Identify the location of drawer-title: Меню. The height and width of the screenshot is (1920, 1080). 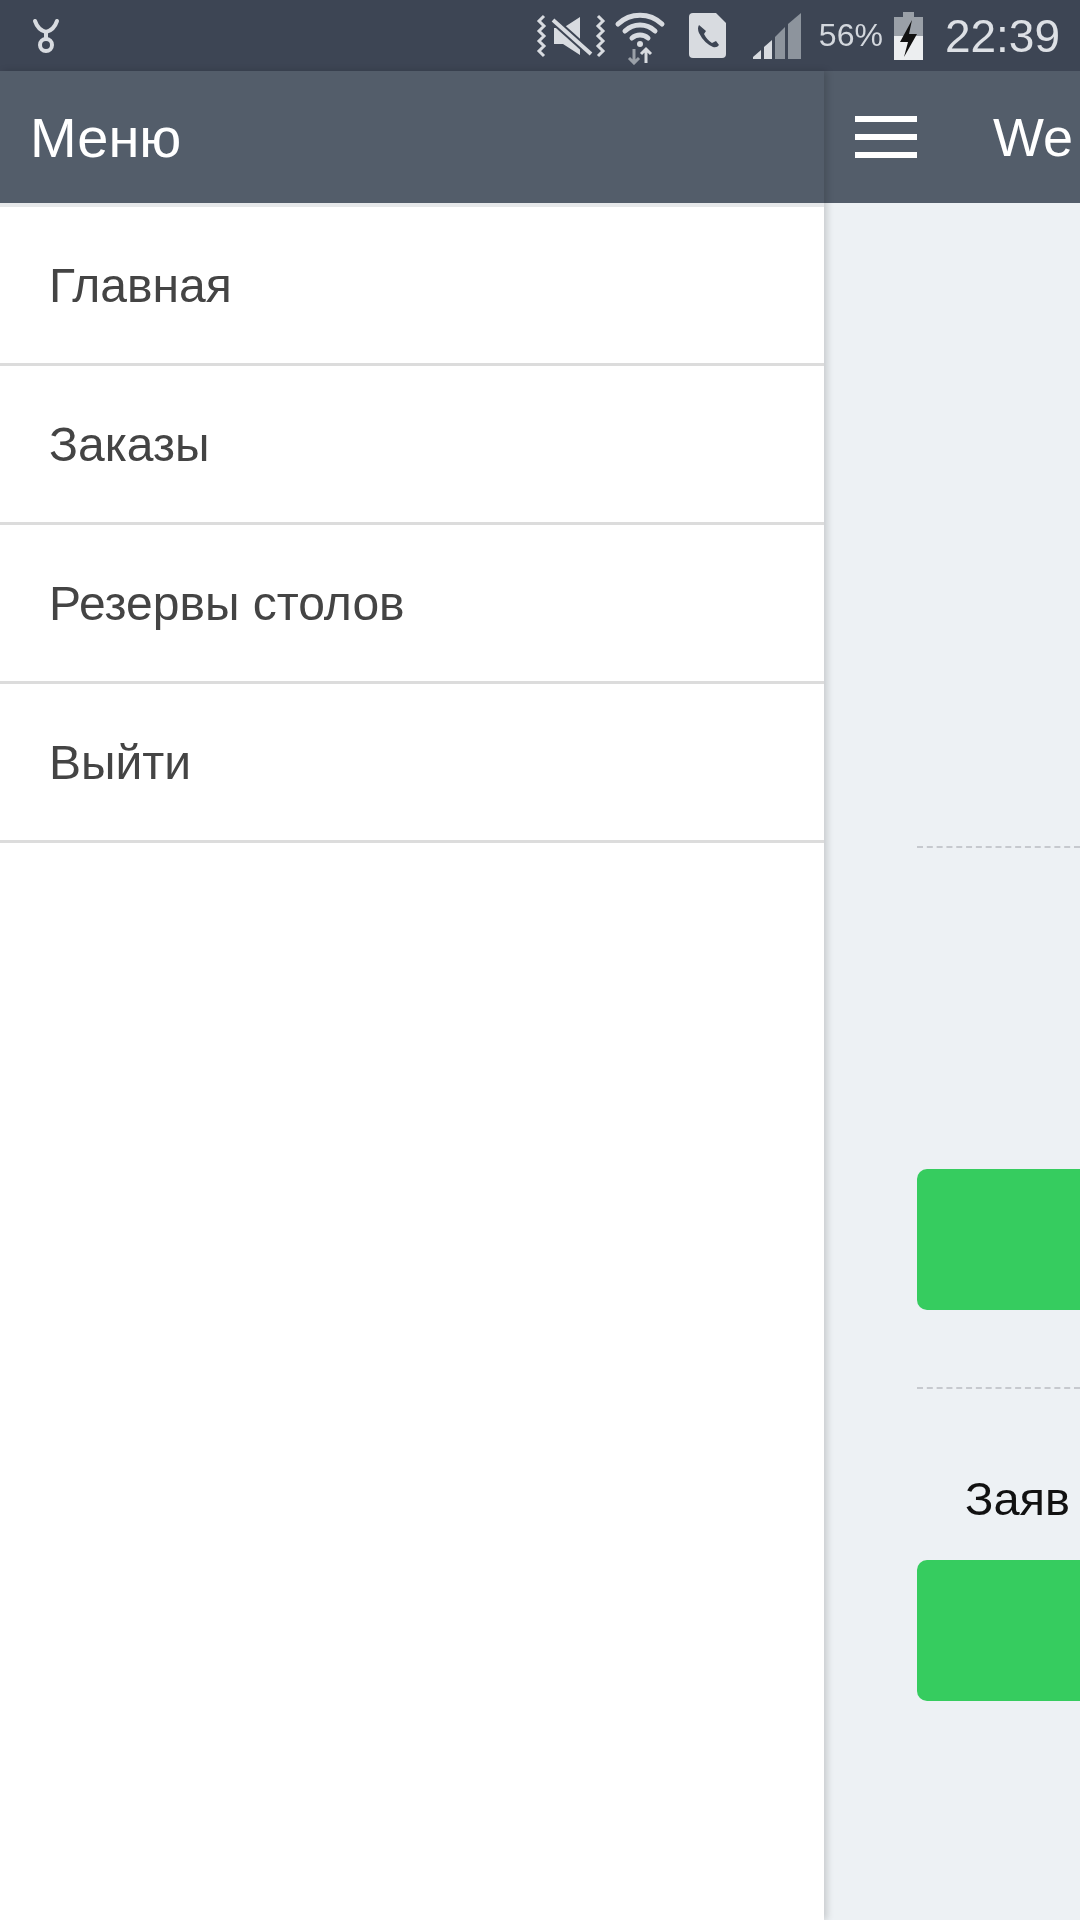
(106, 137).